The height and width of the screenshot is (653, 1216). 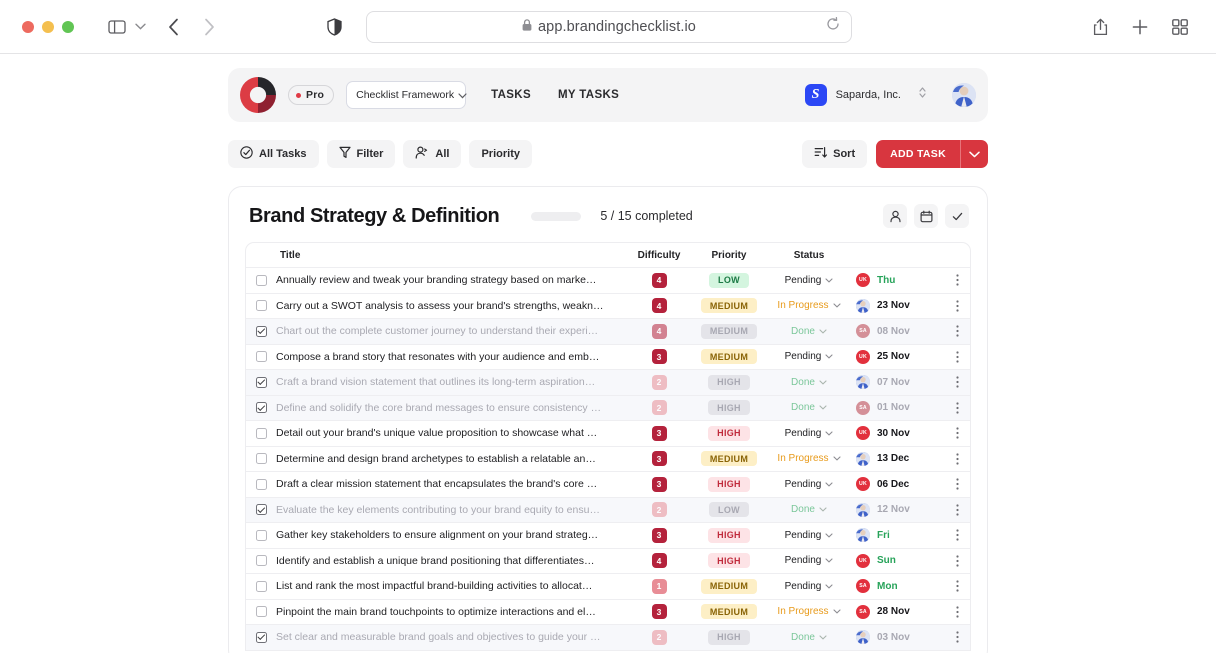 I want to click on owner-cell: SA 28 Nov, so click(x=898, y=611).